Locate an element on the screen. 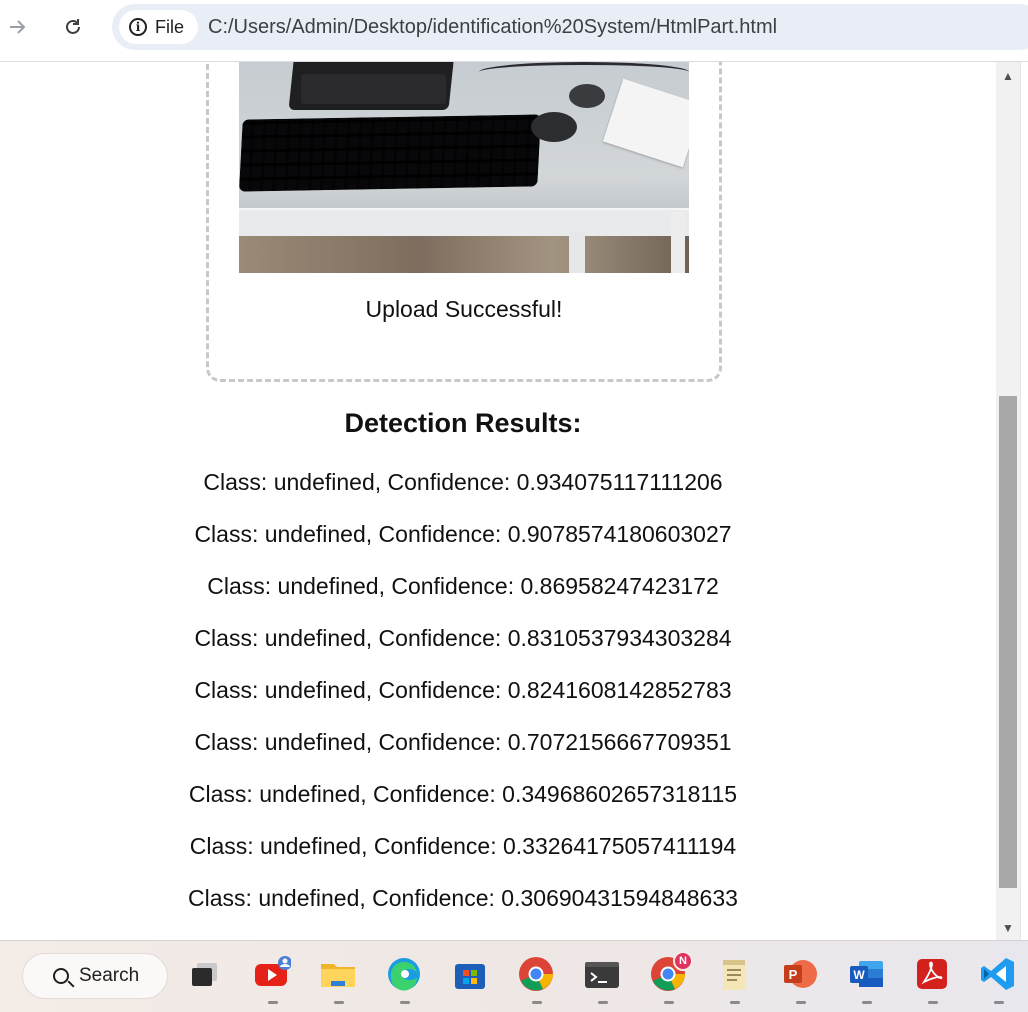 This screenshot has width=1028, height=1012. forward-arrow-icon is located at coordinates (18, 27).